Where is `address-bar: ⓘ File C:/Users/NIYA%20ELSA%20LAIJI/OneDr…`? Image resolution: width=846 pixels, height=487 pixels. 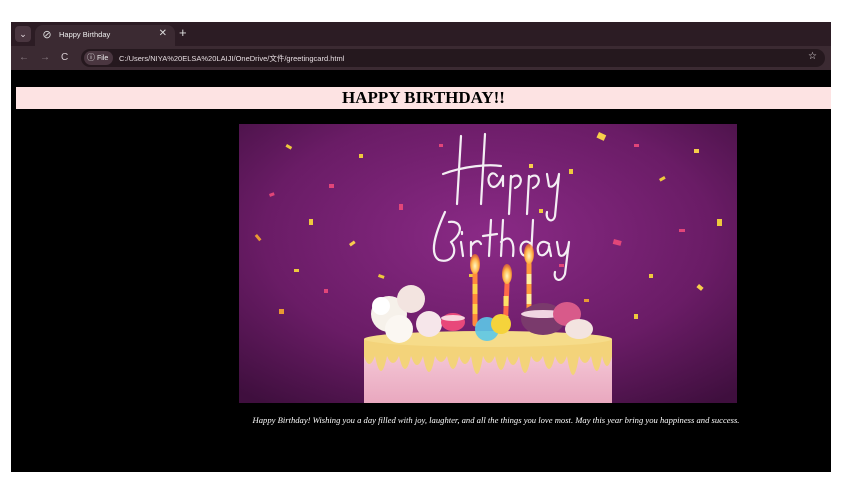
address-bar: ⓘ File C:/Users/NIYA%20ELSA%20LAIJI/OneDr… is located at coordinates (453, 58).